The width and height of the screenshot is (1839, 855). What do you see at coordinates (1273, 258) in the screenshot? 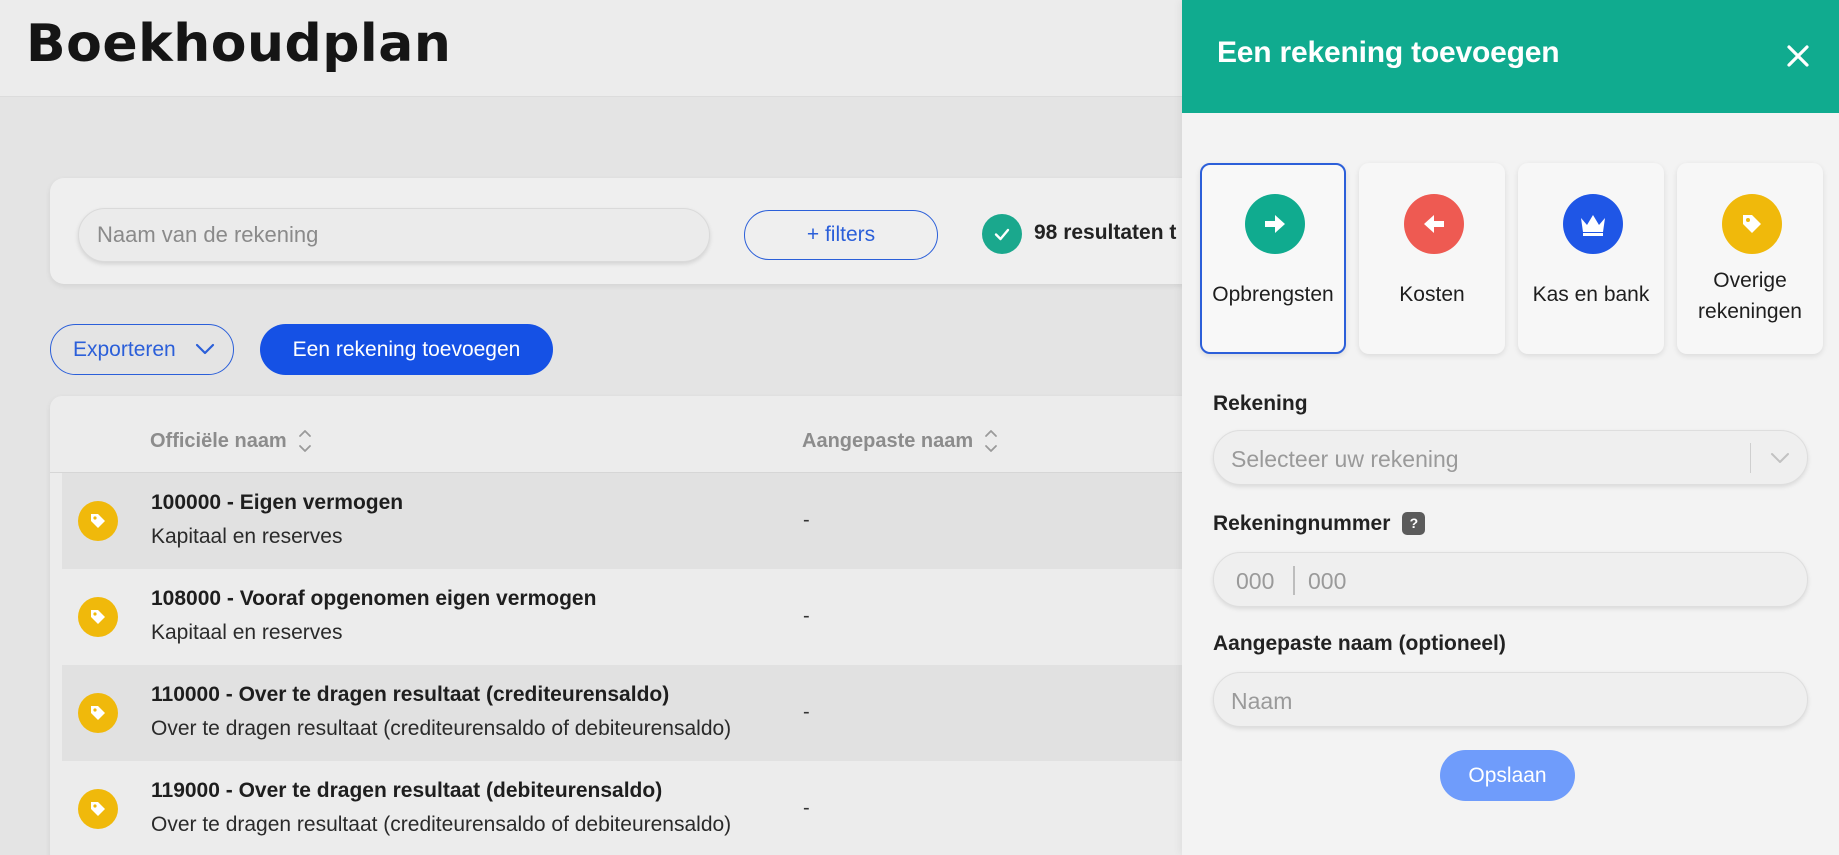
I see `type-card-revenue: Opbrengsten` at bounding box center [1273, 258].